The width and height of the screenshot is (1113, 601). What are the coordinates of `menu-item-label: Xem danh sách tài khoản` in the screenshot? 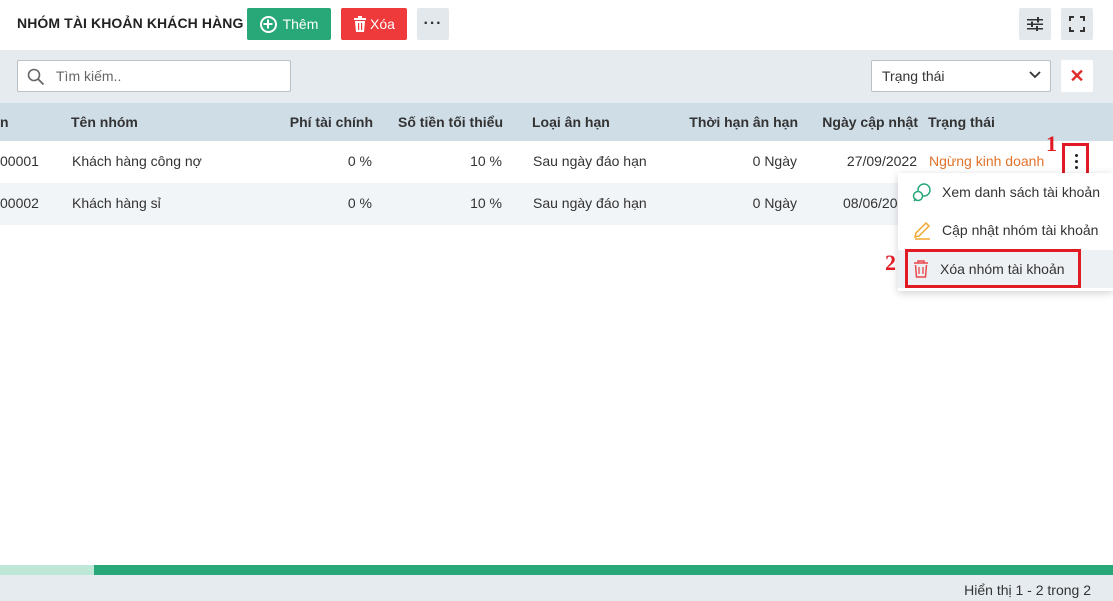 It's located at (1021, 192).